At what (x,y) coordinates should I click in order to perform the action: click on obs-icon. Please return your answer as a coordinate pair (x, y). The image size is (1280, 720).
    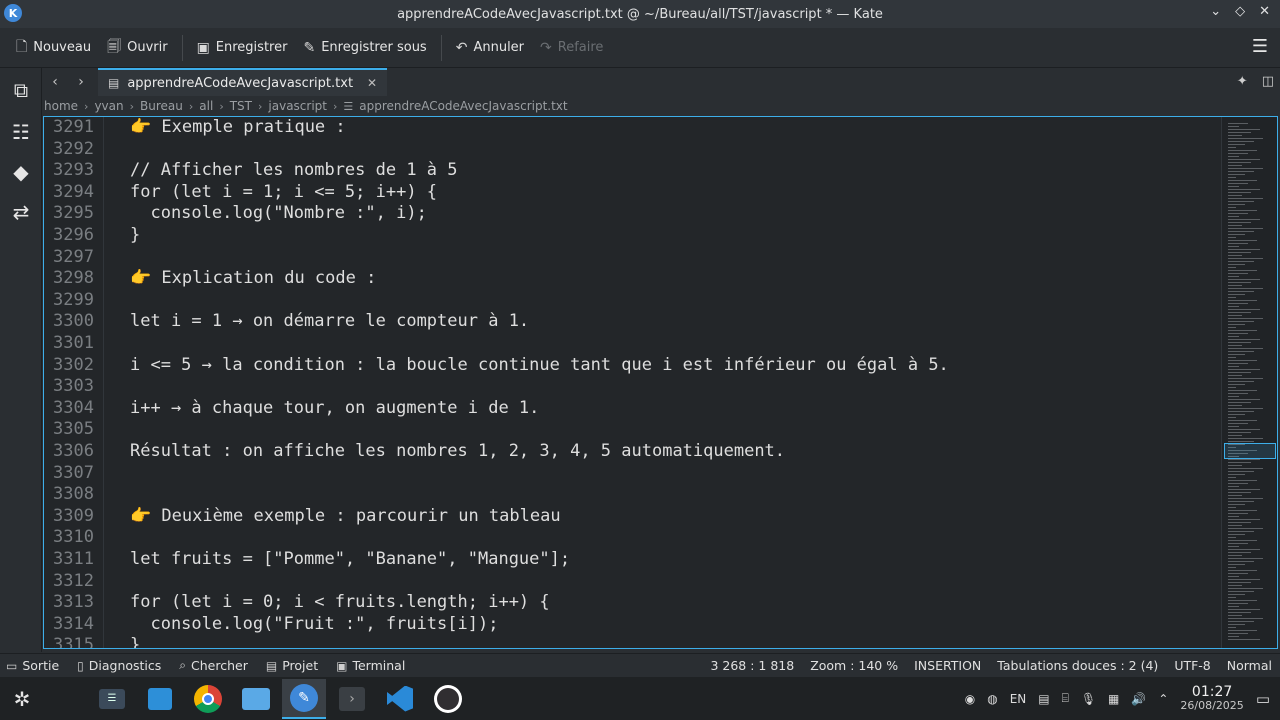
    Looking at the image, I should click on (448, 699).